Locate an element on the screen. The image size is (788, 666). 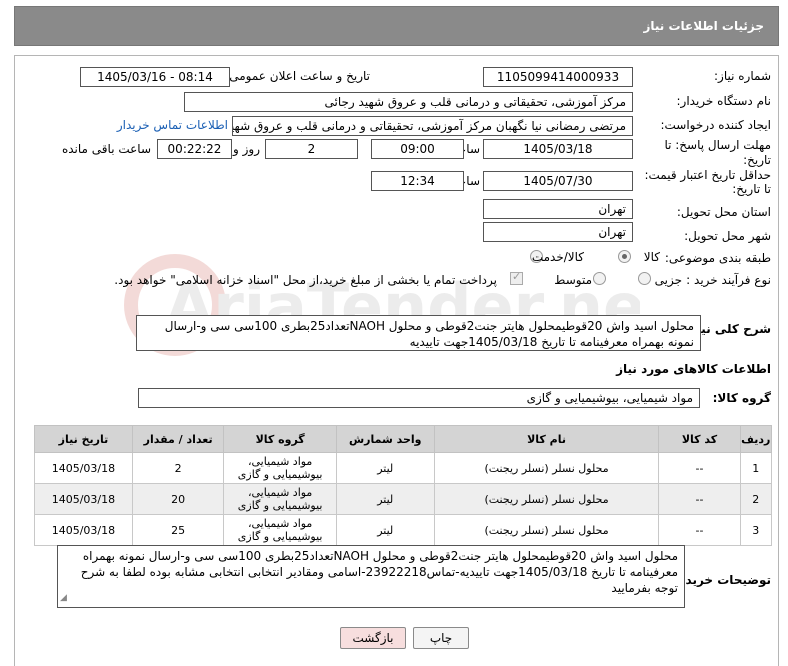
valid-date-label-2: تا تاریخ: is located at coordinates (751, 189).